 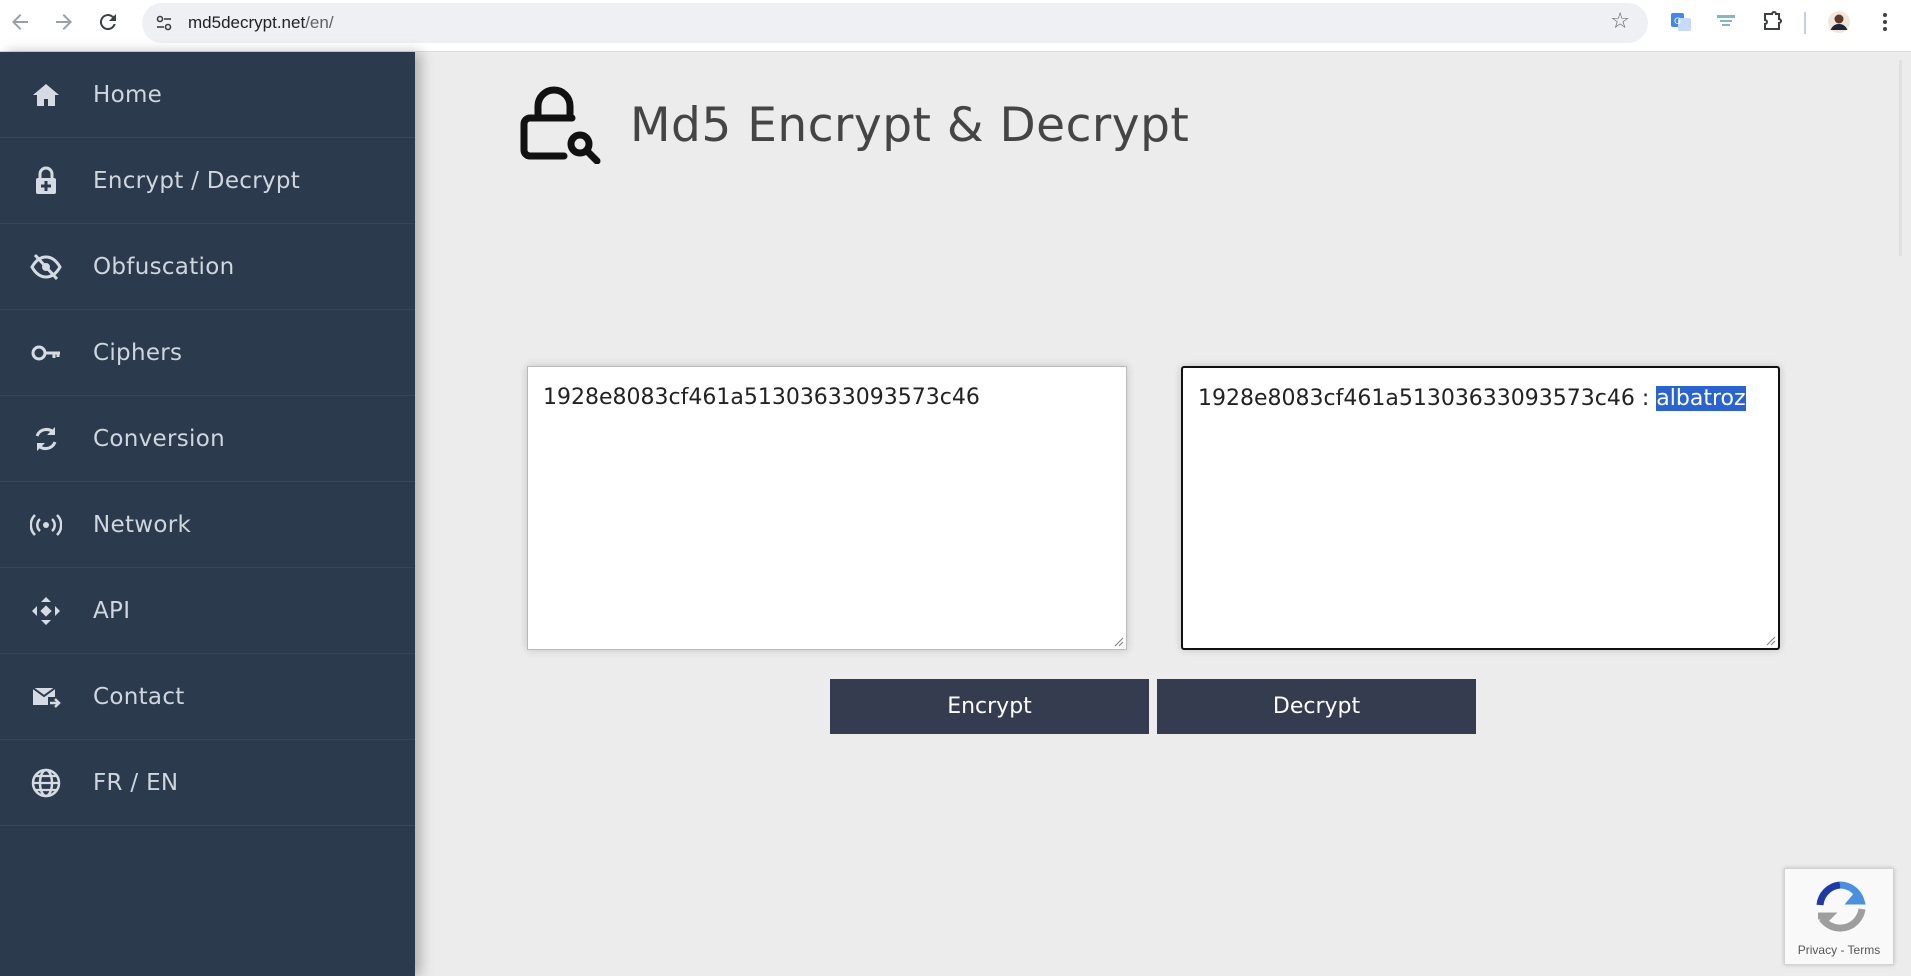 I want to click on reload-icon, so click(x=108, y=22).